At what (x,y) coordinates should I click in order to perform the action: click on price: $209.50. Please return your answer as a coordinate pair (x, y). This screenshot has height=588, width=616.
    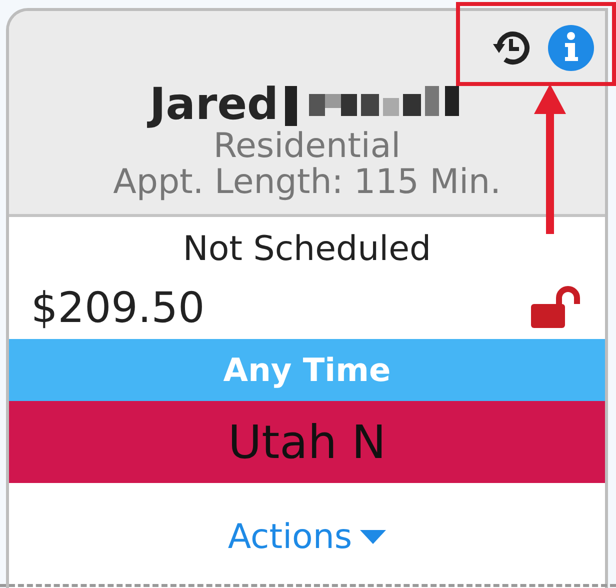
    Looking at the image, I should click on (118, 307).